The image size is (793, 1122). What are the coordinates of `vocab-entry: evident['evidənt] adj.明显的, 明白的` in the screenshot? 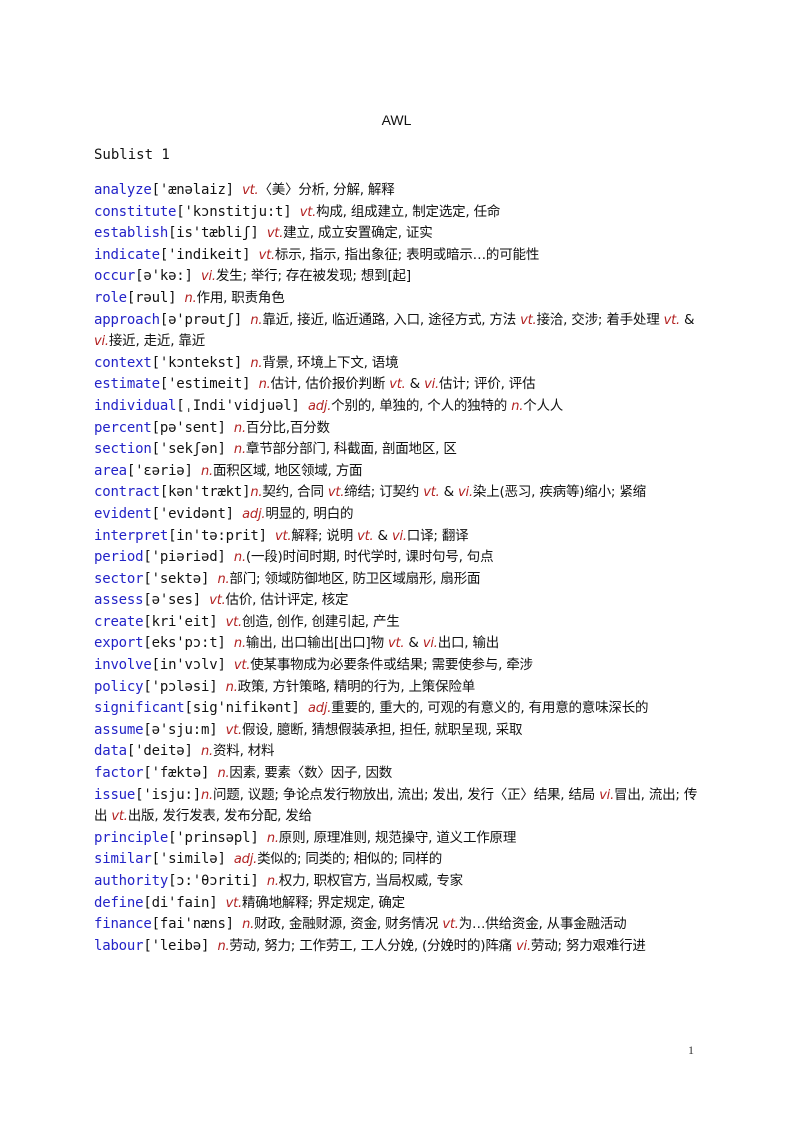 It's located at (397, 515).